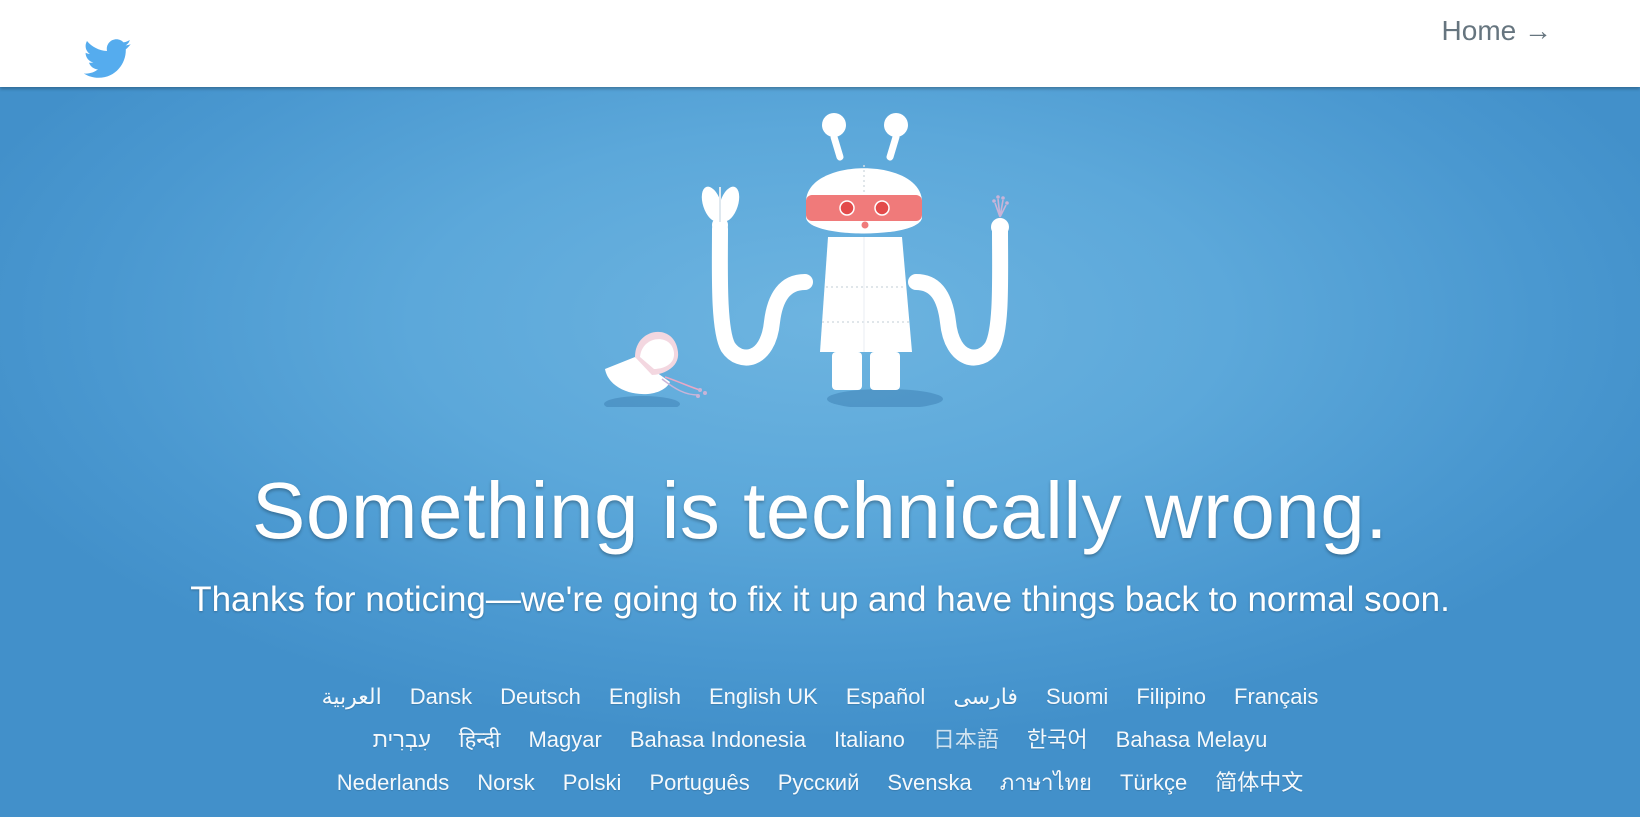 The image size is (1640, 817). What do you see at coordinates (865, 225) in the screenshot?
I see `nose` at bounding box center [865, 225].